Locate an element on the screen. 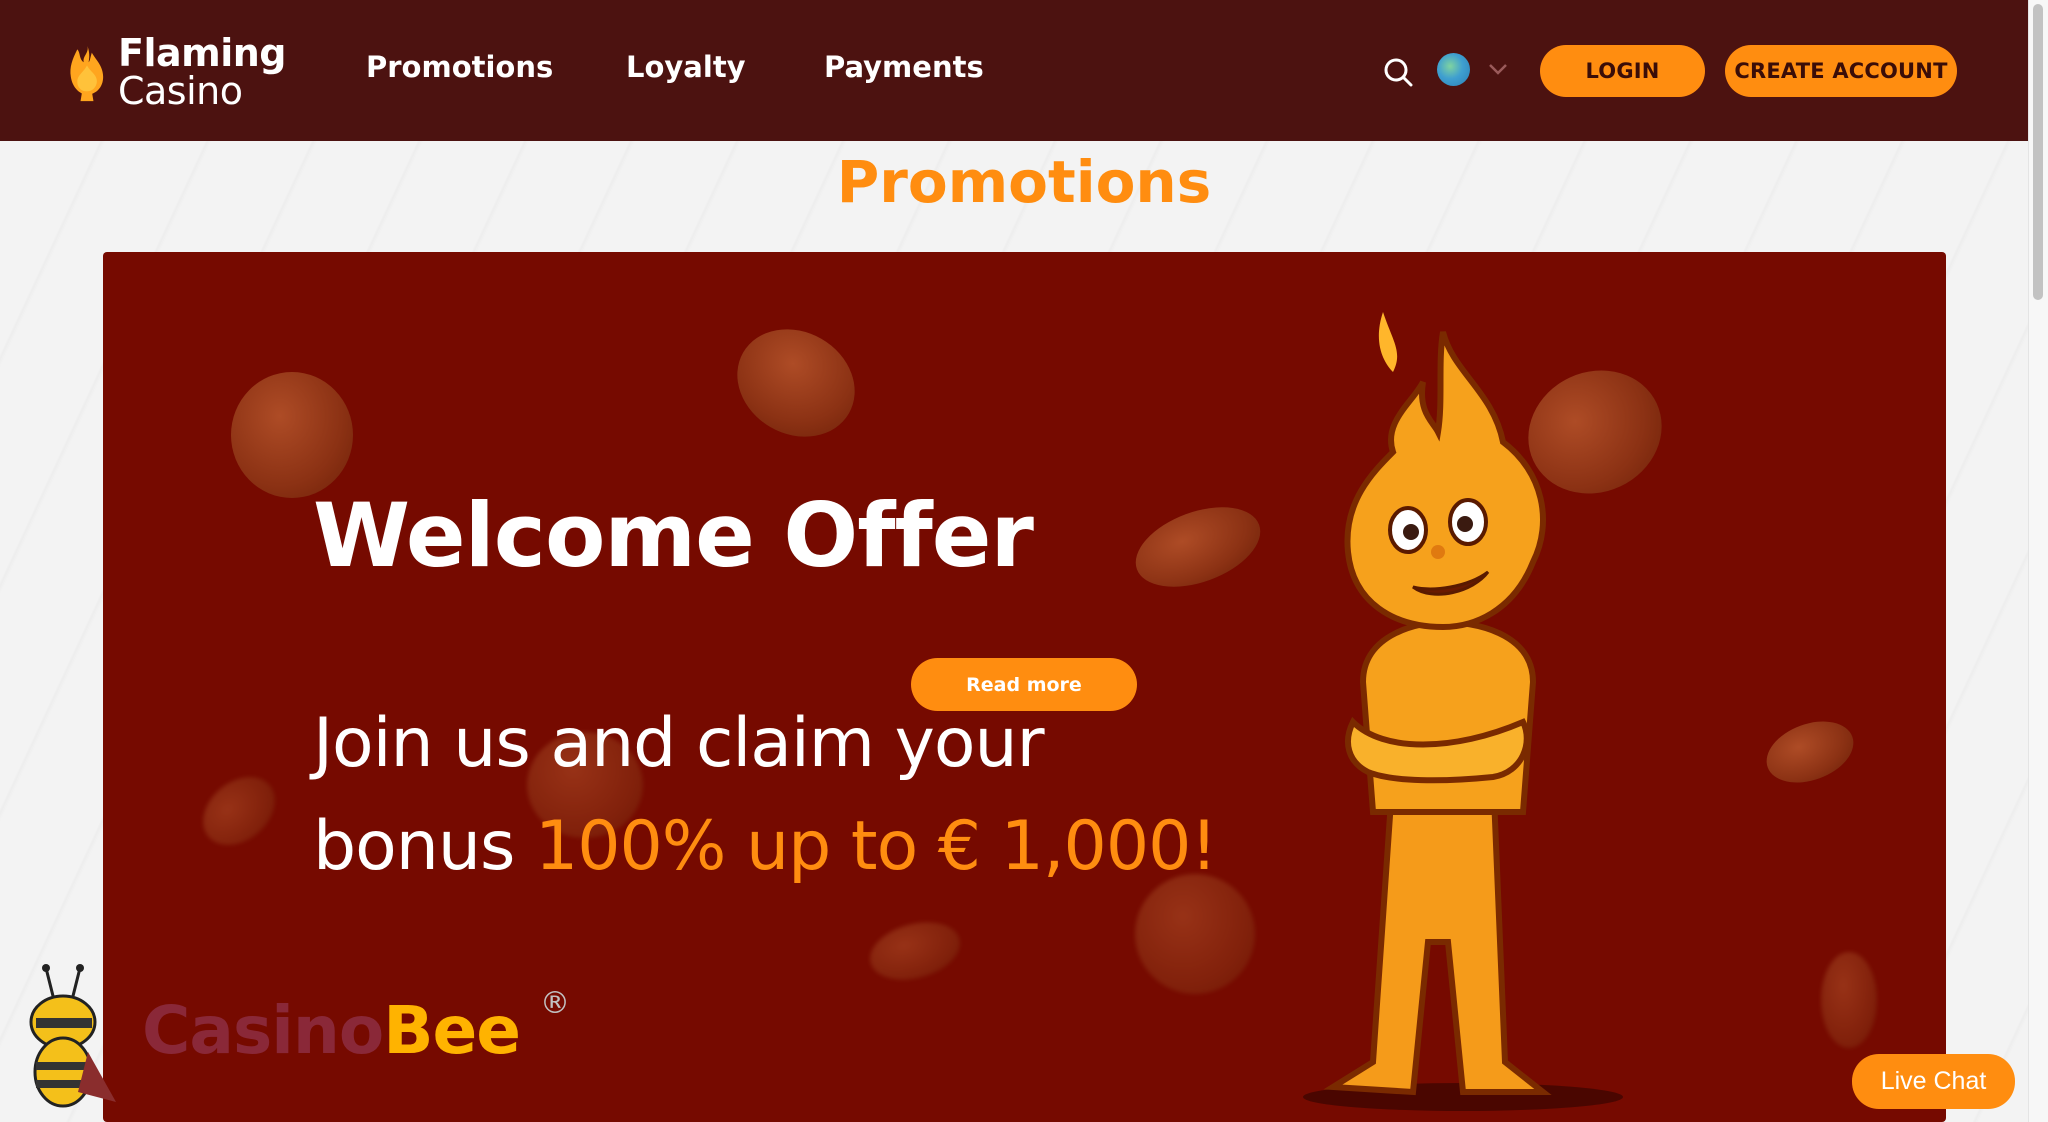  page-title: Promotions is located at coordinates (1024, 182).